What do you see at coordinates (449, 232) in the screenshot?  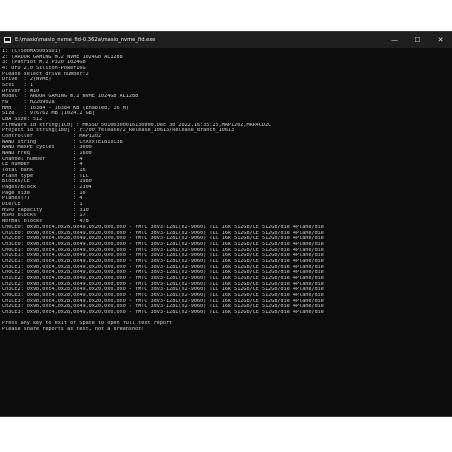 I see `console-scrollbar` at bounding box center [449, 232].